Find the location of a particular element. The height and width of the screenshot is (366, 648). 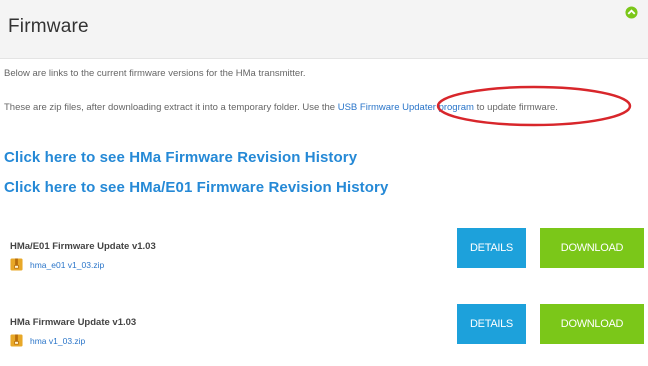

update-title: HMa Firmware Update v1.03 is located at coordinates (73, 322).